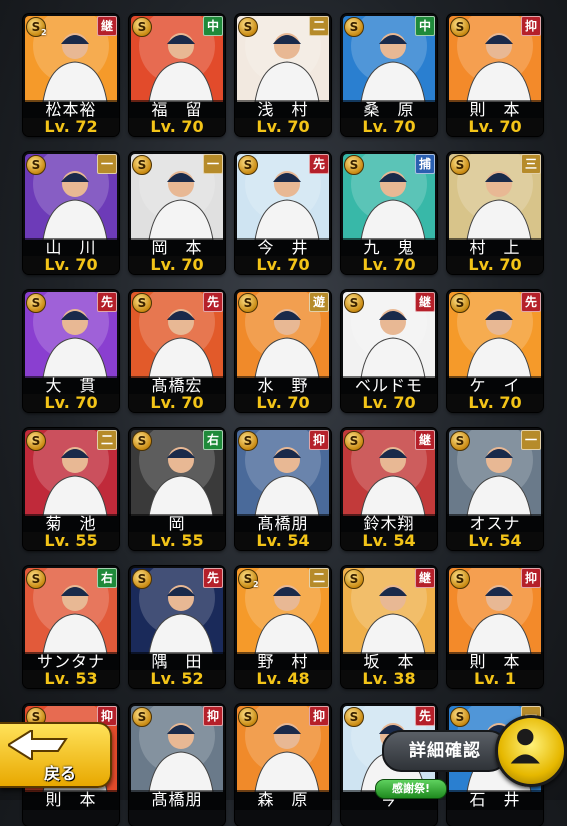 The width and height of the screenshot is (567, 826). Describe the element at coordinates (389, 351) in the screenshot. I see `player-card: S 継ベルドモ Lv. 70` at that location.